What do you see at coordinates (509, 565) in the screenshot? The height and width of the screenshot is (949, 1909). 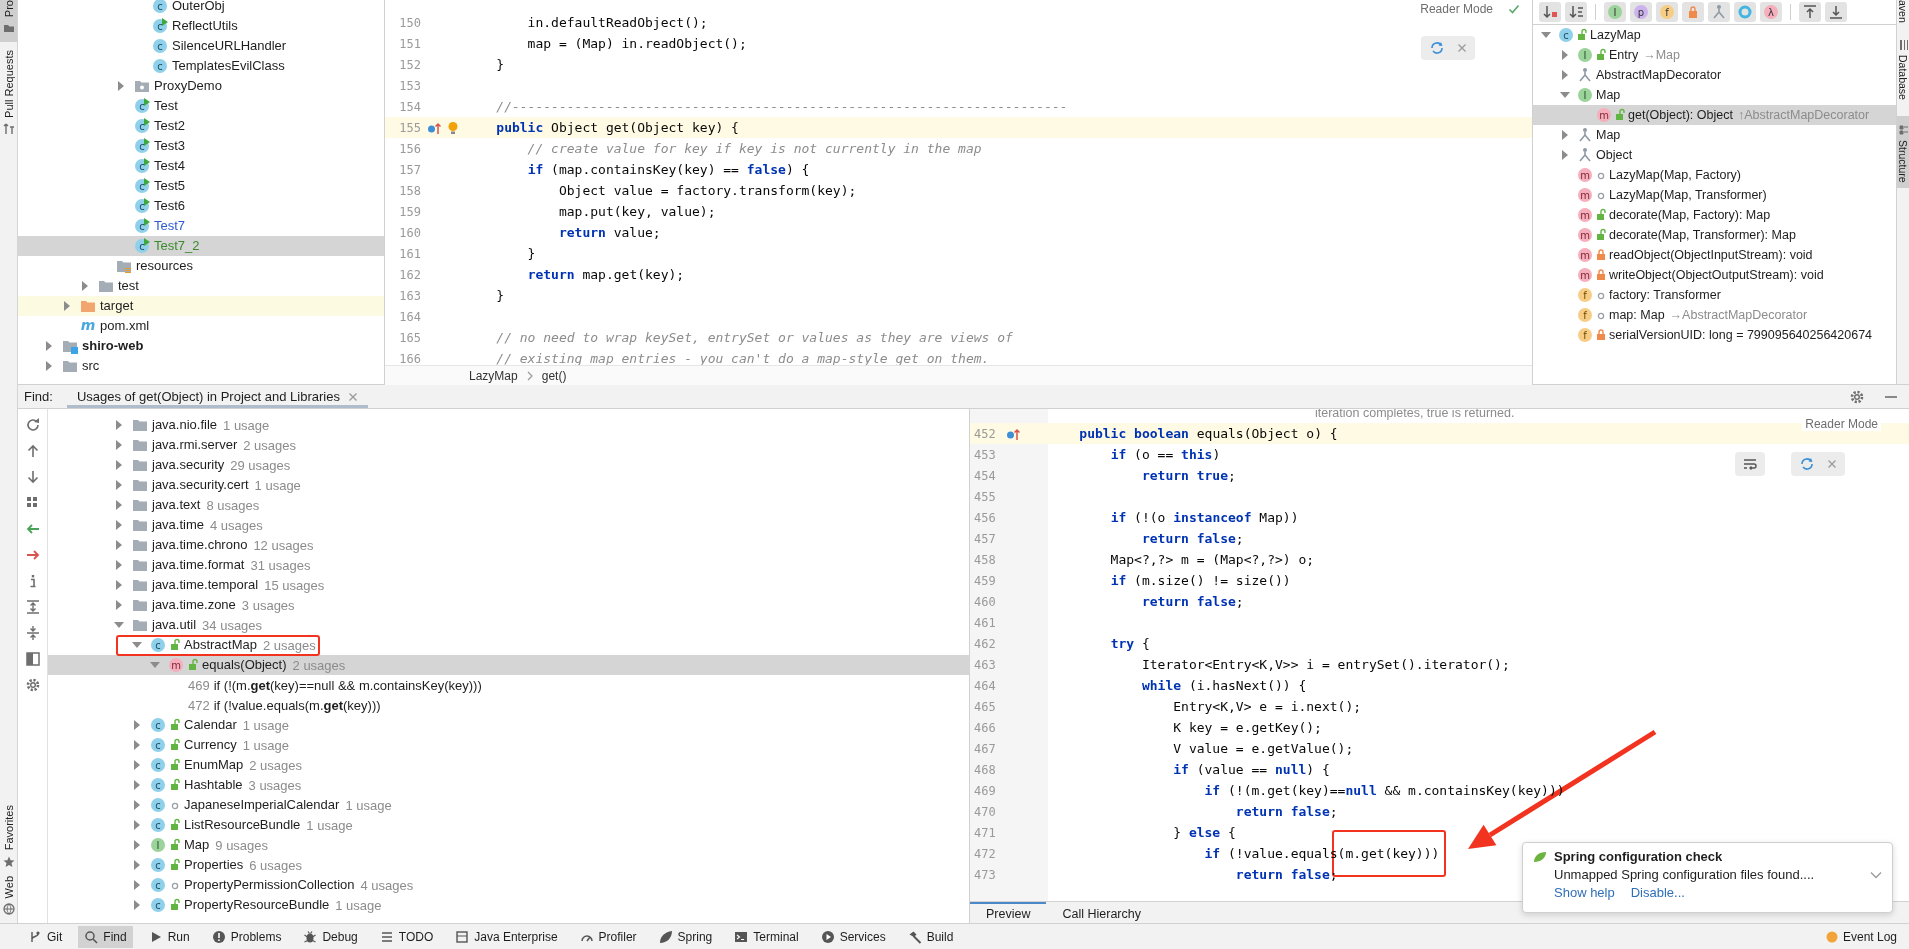 I see `tree-item: java.time.format 31 usages` at bounding box center [509, 565].